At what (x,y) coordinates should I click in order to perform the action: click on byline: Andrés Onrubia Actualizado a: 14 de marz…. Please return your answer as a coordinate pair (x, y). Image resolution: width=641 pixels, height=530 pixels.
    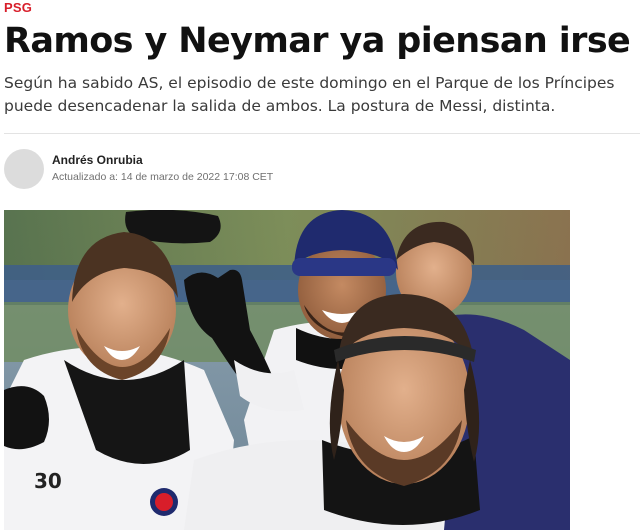
    Looking at the image, I should click on (254, 167).